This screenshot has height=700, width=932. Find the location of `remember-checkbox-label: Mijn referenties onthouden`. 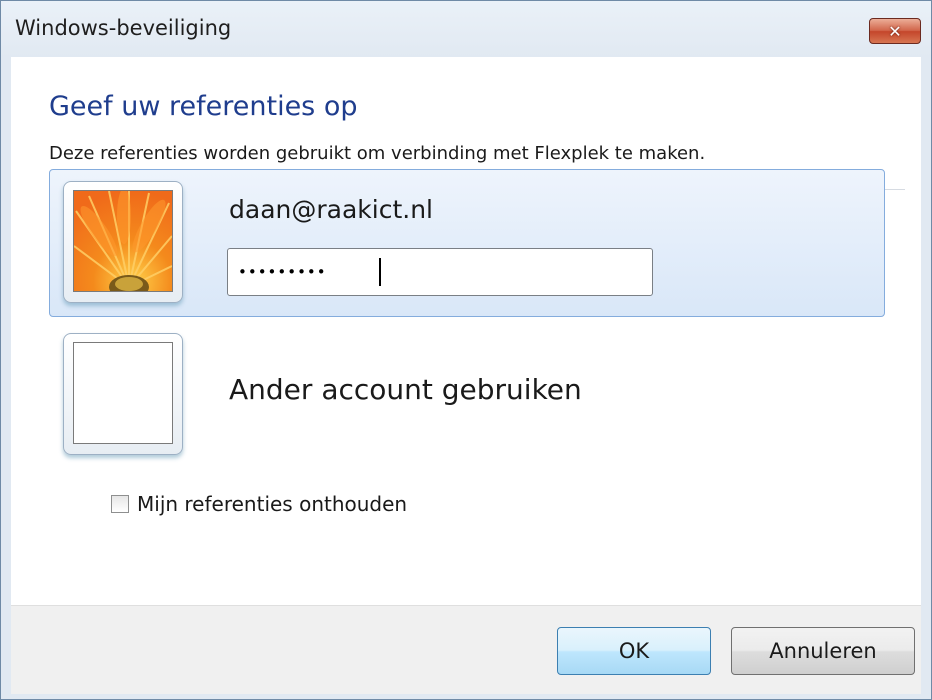

remember-checkbox-label: Mijn referenties onthouden is located at coordinates (272, 504).